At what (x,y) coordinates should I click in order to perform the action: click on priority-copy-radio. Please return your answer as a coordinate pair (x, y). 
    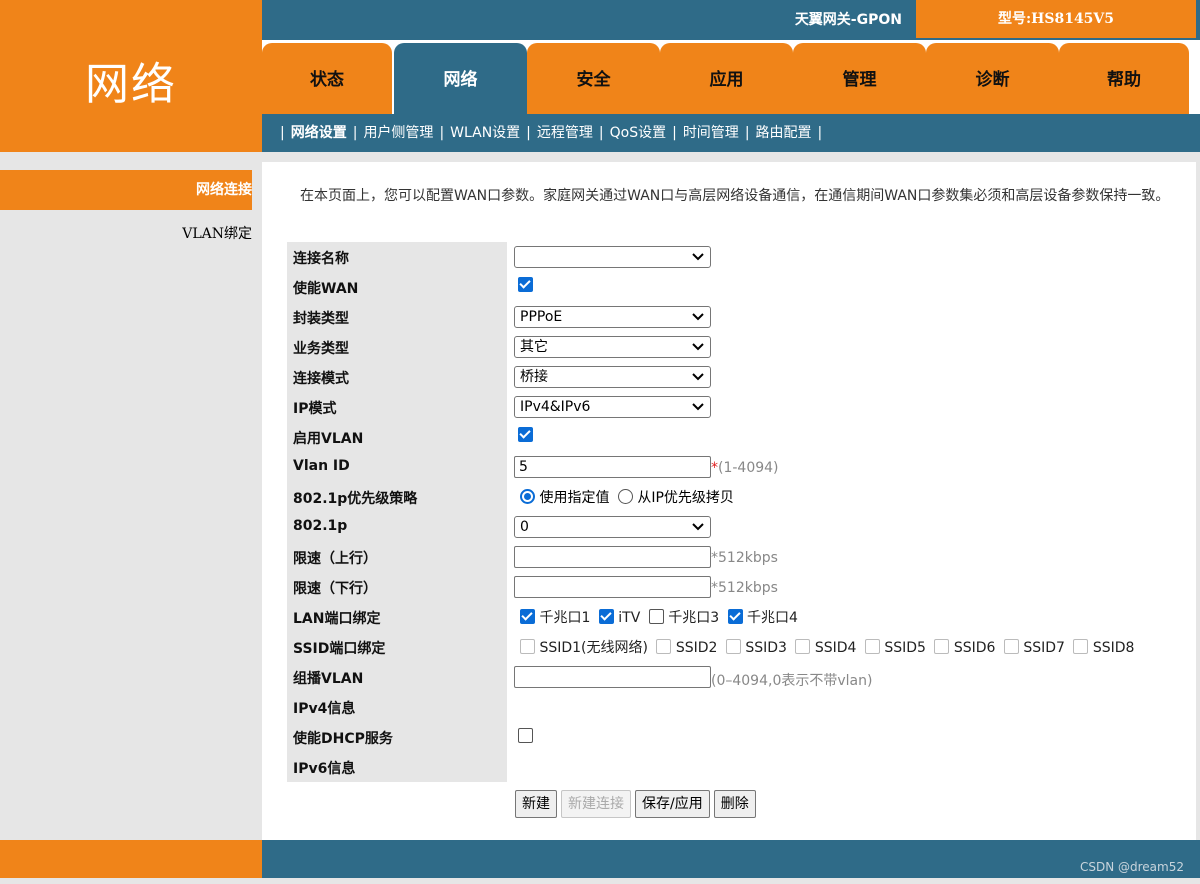
    Looking at the image, I should click on (625, 496).